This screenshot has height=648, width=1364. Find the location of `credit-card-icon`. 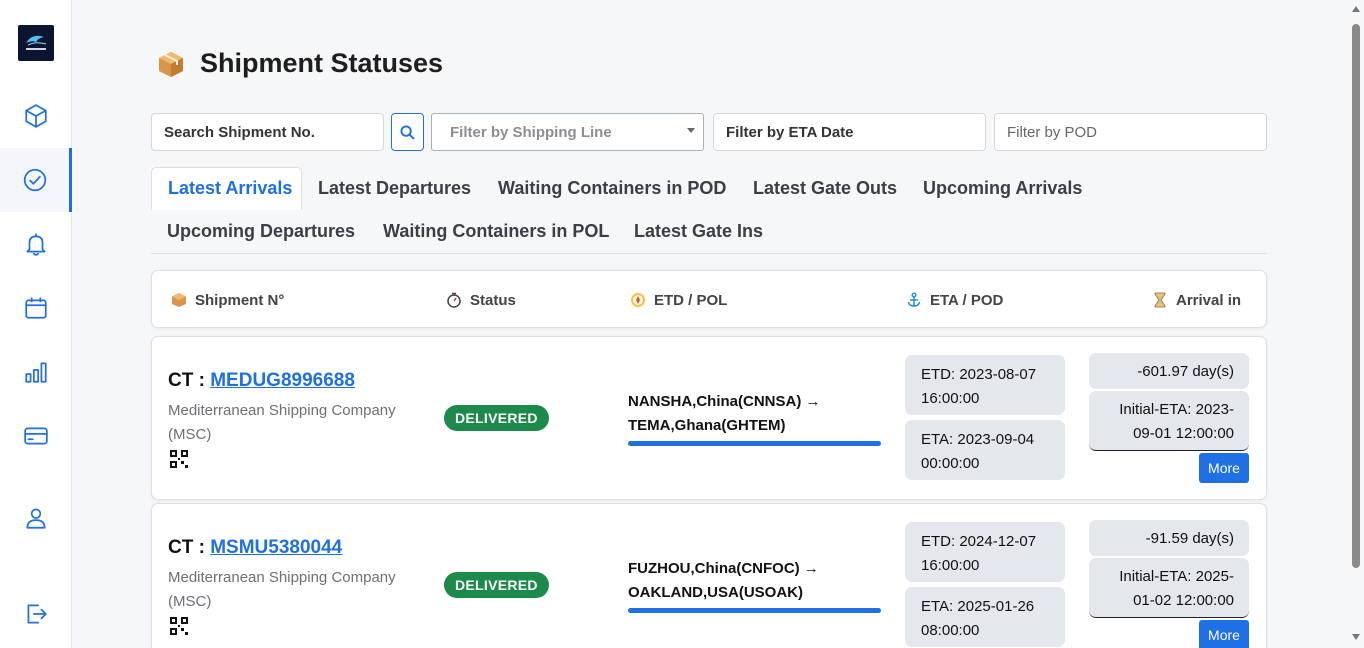

credit-card-icon is located at coordinates (36, 436).